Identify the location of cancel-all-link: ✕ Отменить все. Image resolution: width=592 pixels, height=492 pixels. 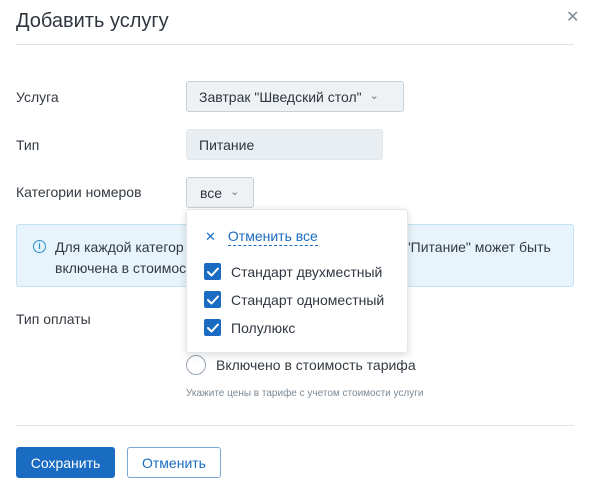
(261, 237).